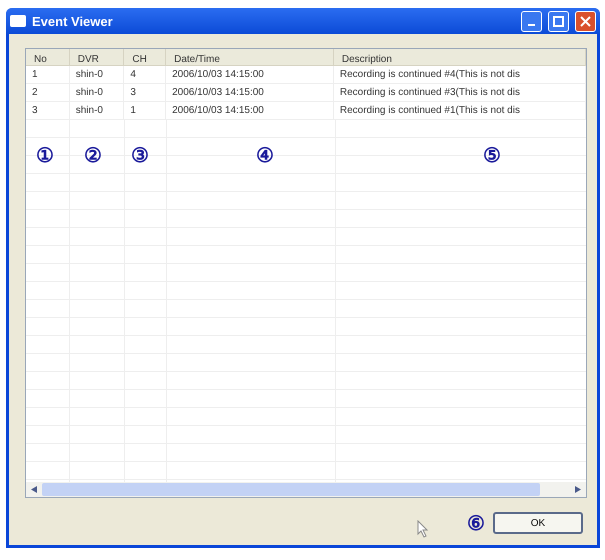 This screenshot has width=605, height=560. I want to click on callout-number: ⑥, so click(476, 524).